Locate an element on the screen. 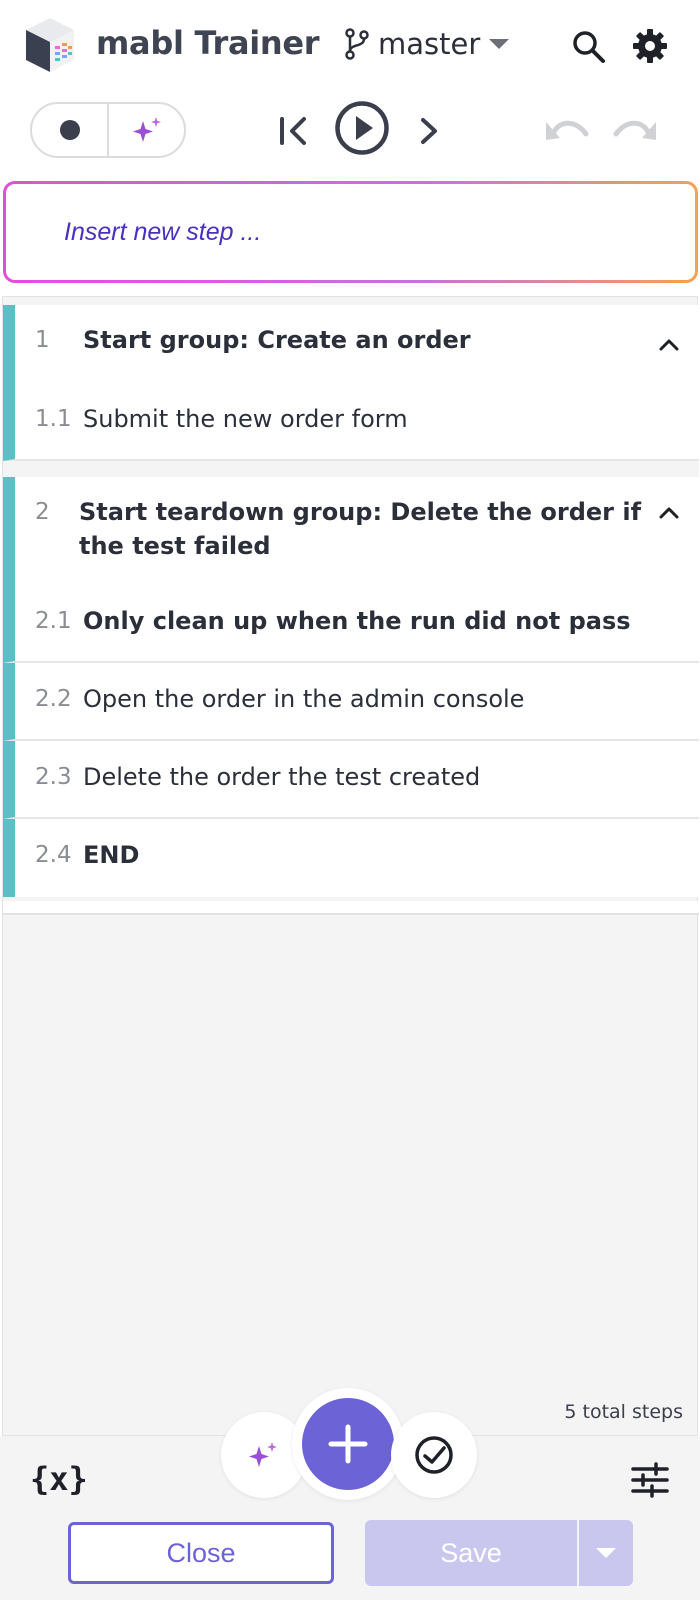 The height and width of the screenshot is (1600, 700). skip-to-start-icon is located at coordinates (294, 131).